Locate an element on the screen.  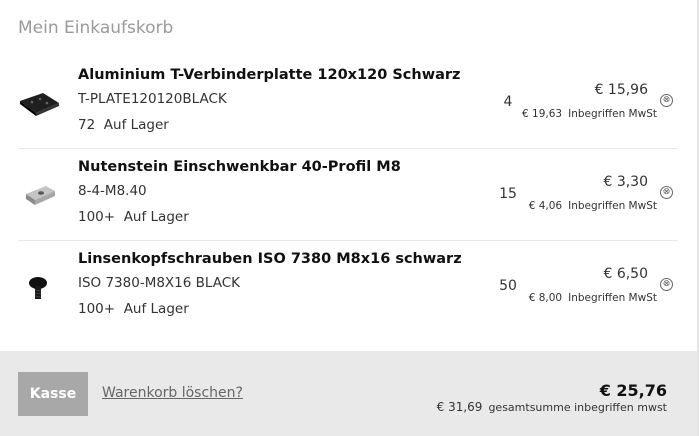
item-gross-price: € 19,63 Inbegriffen MwSt is located at coordinates (589, 114).